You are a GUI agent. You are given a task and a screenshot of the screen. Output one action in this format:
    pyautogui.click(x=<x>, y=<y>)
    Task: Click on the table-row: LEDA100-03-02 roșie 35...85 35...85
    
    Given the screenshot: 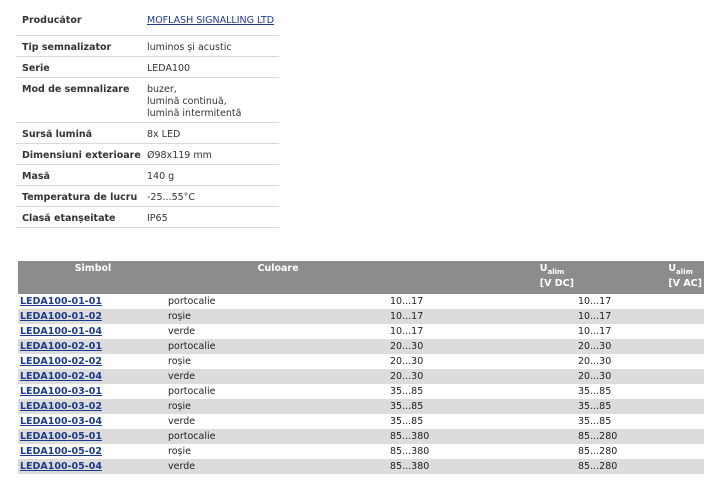 What is the action you would take?
    pyautogui.click(x=361, y=406)
    